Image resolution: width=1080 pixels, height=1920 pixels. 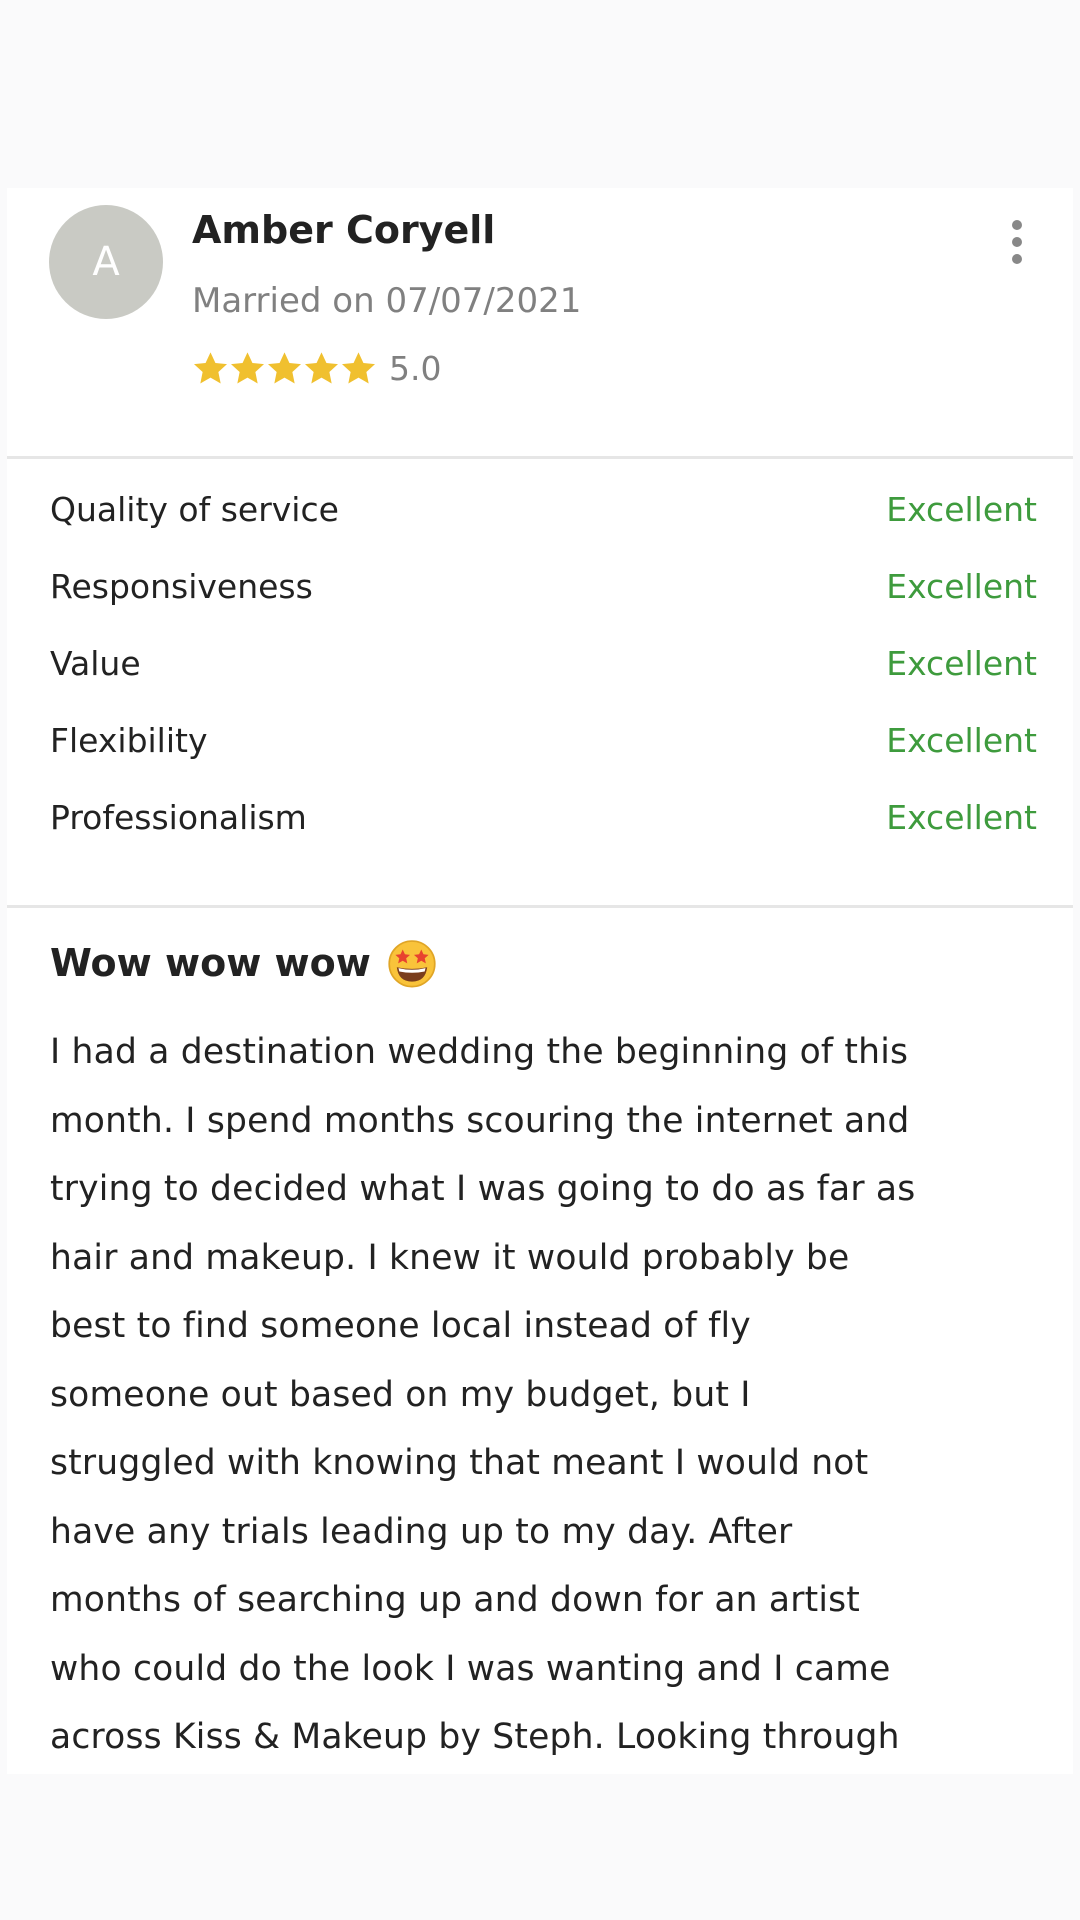 What do you see at coordinates (106, 262) in the screenshot?
I see `avatar: A` at bounding box center [106, 262].